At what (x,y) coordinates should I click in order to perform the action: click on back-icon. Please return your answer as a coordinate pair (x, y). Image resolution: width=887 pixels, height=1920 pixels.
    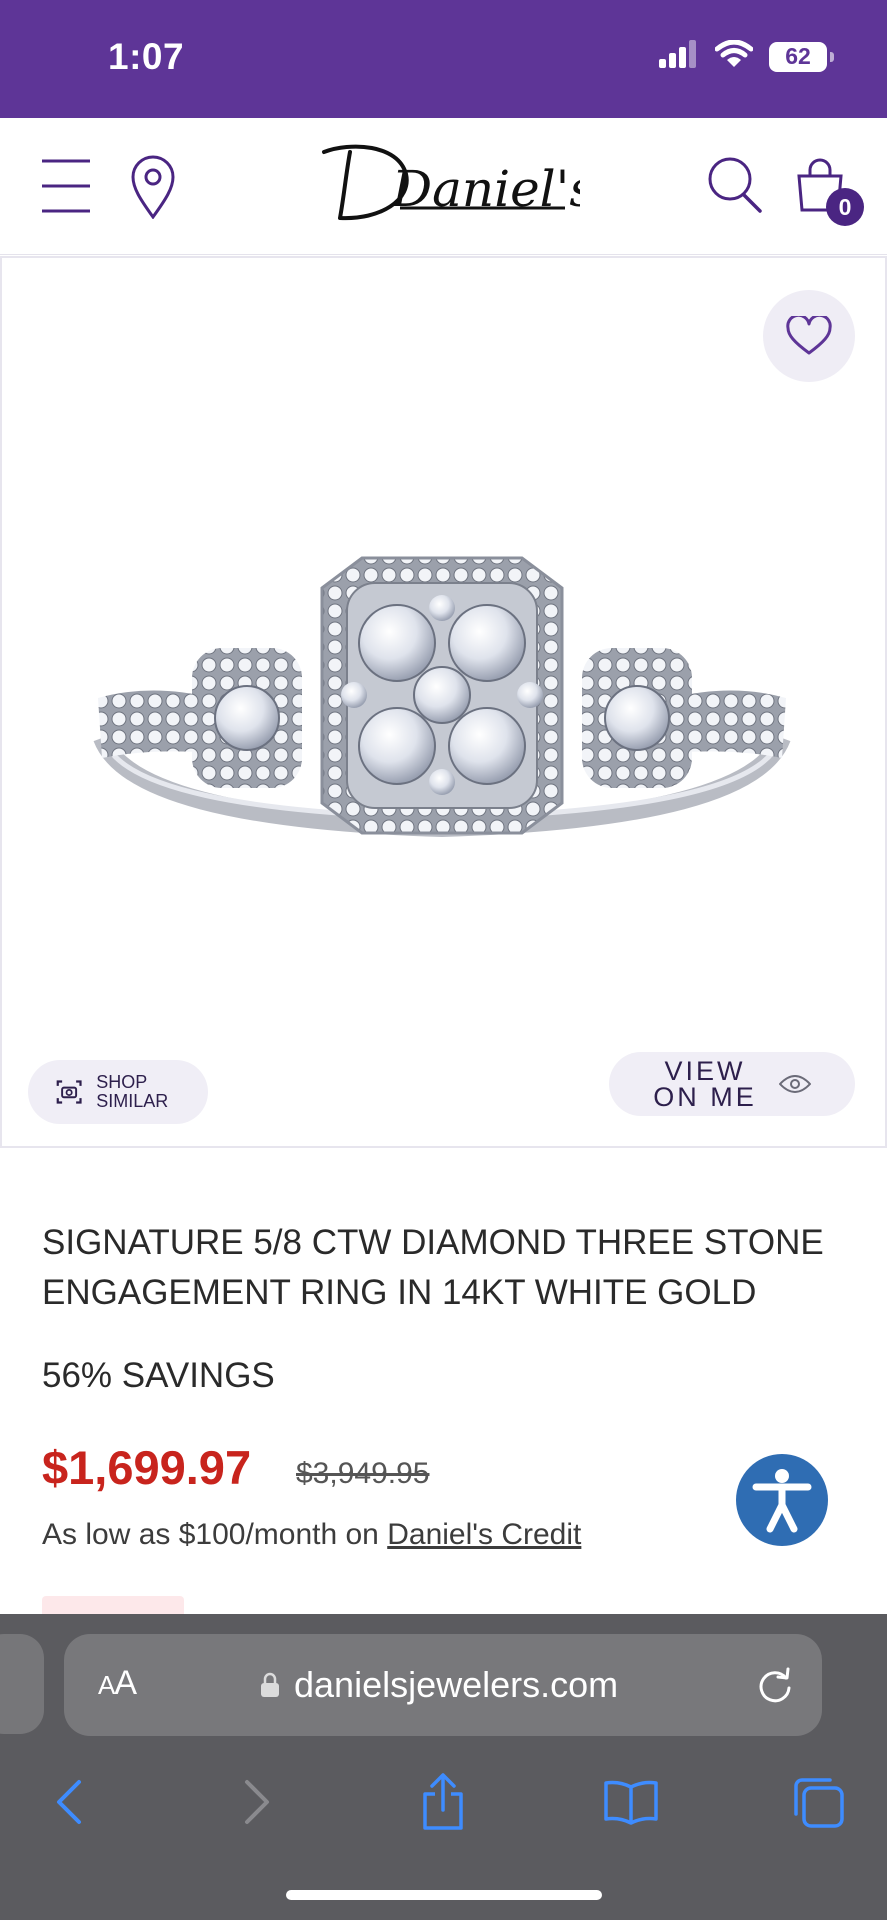
    Looking at the image, I should click on (68, 1802).